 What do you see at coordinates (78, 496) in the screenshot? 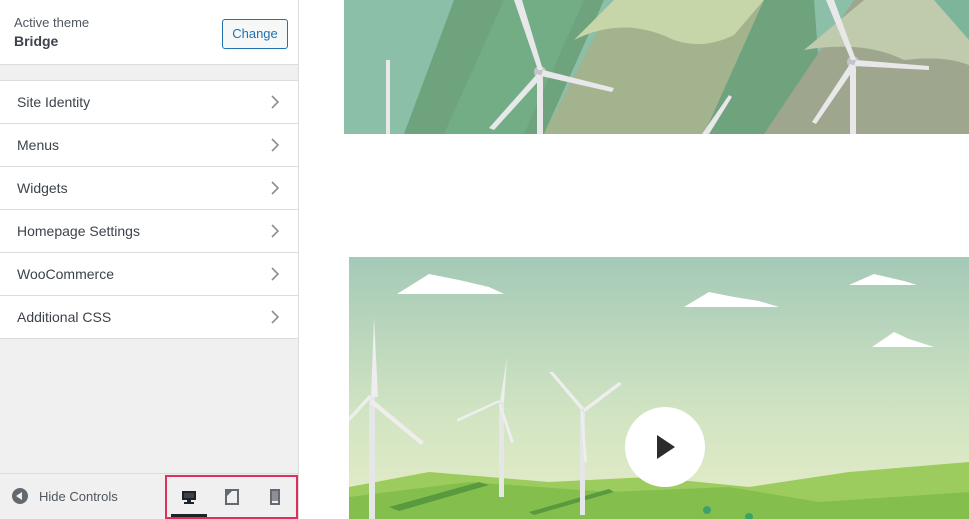
I see `hide-controls-label: Hide Controls` at bounding box center [78, 496].